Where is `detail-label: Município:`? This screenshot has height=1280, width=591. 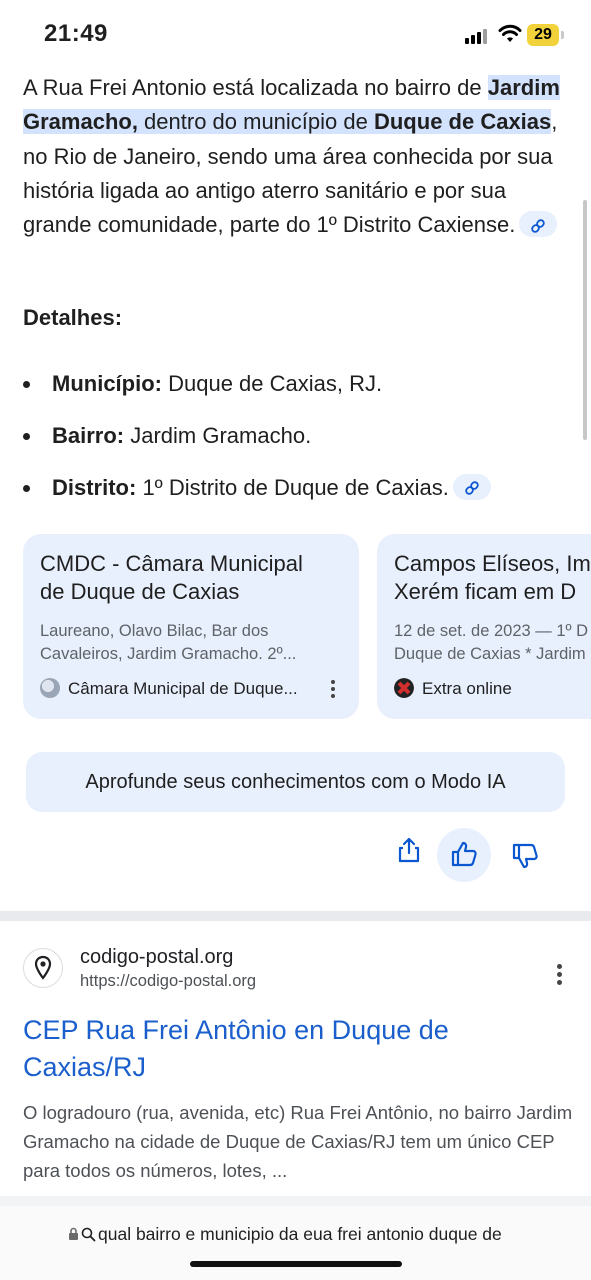
detail-label: Município: is located at coordinates (107, 383).